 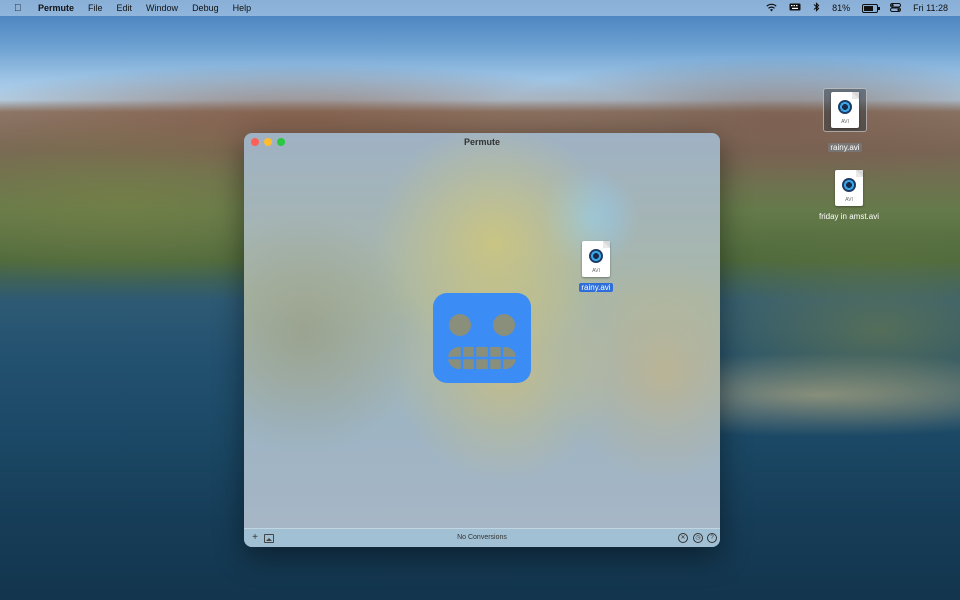 What do you see at coordinates (698, 538) in the screenshot?
I see `clock-icon: ◷` at bounding box center [698, 538].